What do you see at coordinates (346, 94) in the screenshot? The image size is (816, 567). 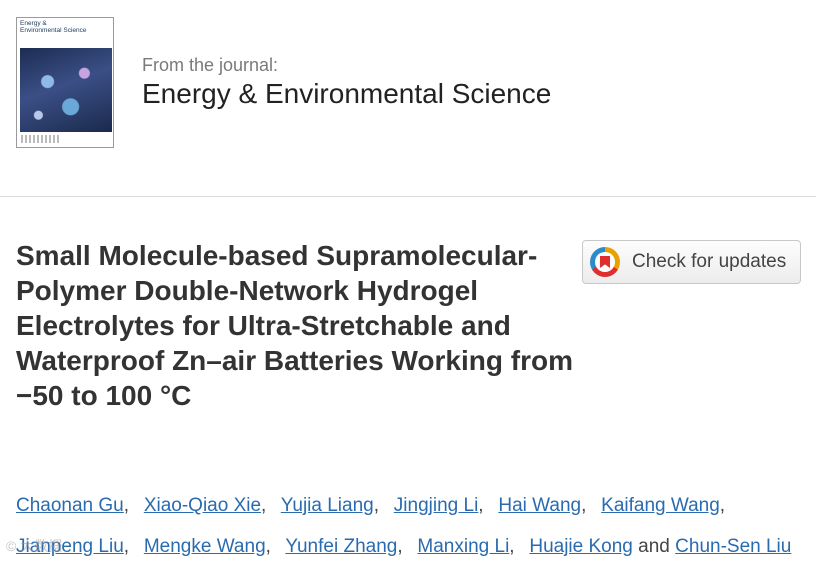 I see `journal-name-link: Energy & Environmental Science` at bounding box center [346, 94].